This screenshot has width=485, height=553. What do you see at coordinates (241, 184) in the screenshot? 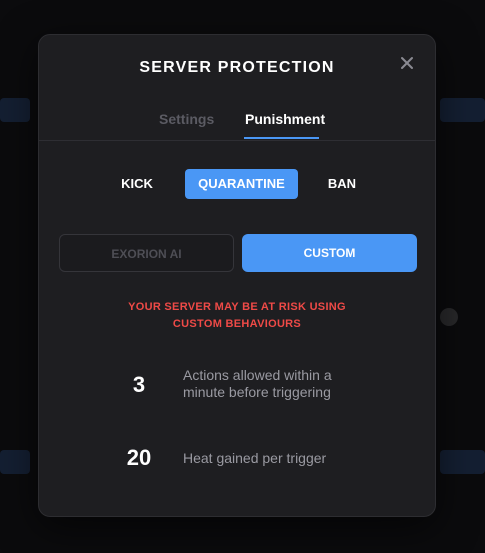
I see `quarantine-button: QUARANTINE` at bounding box center [241, 184].